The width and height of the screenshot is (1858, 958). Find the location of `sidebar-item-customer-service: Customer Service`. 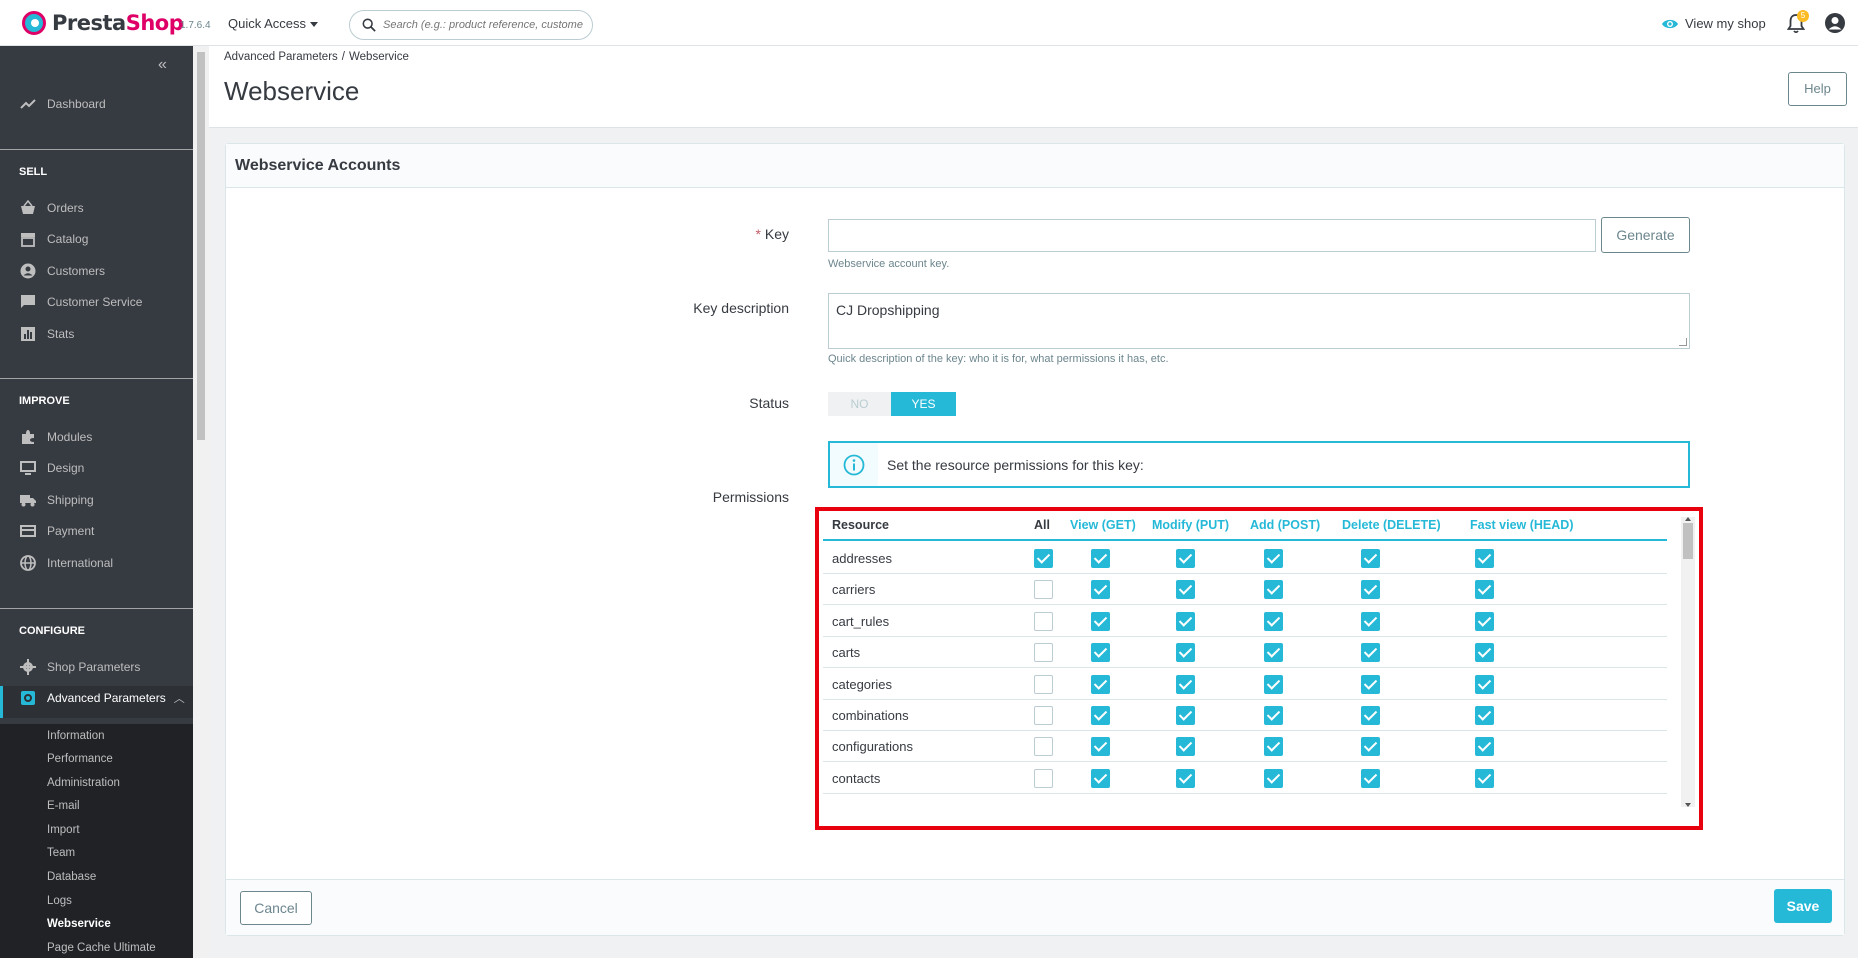

sidebar-item-customer-service: Customer Service is located at coordinates (81, 302).